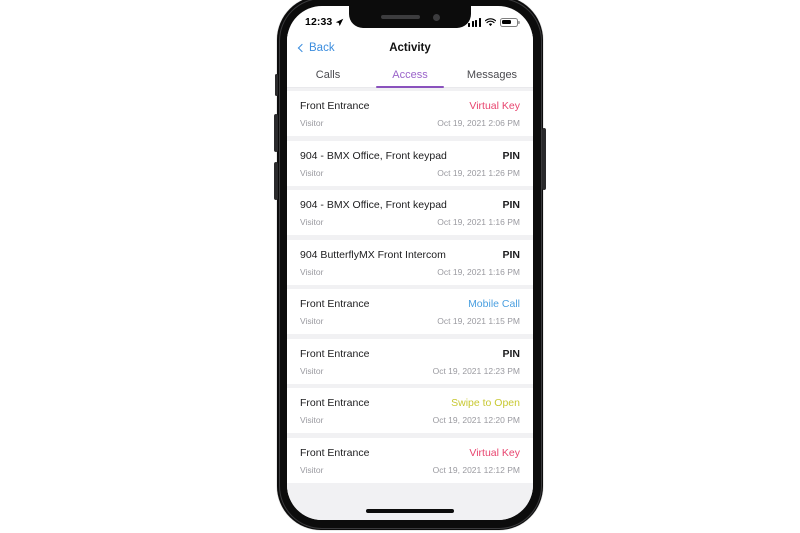  I want to click on activity-row-header: 904 ButterflyMX Front Intercom PIN, so click(410, 255).